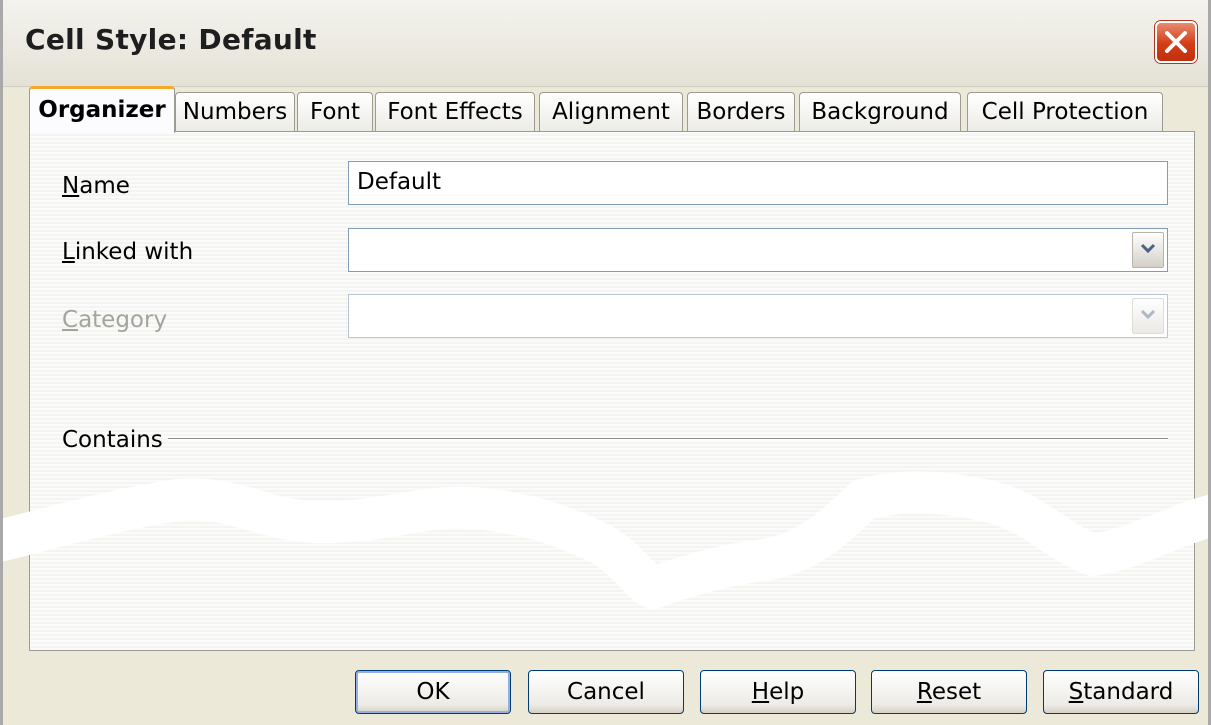  Describe the element at coordinates (70, 320) in the screenshot. I see `category-label-mnemonic: C` at that location.